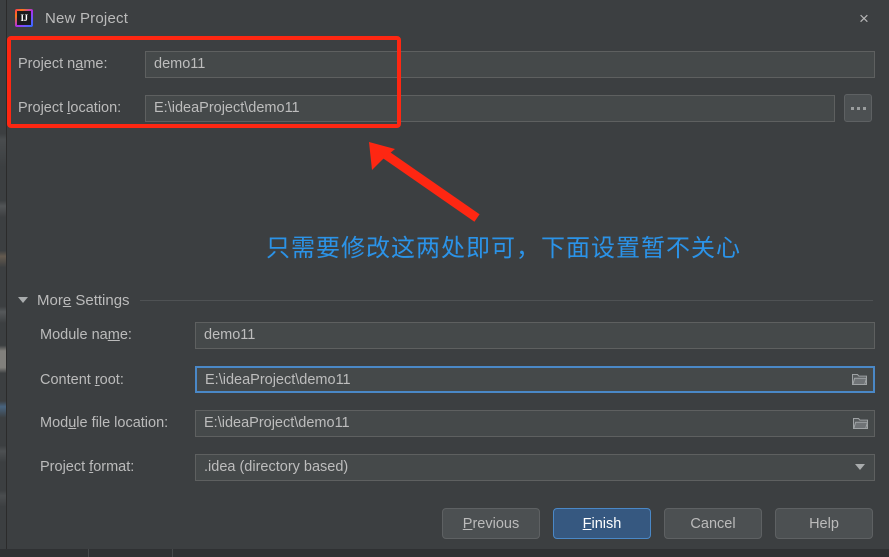  I want to click on project-location-row: Project location: E:\ideaProject\demo11, so click(446, 108).